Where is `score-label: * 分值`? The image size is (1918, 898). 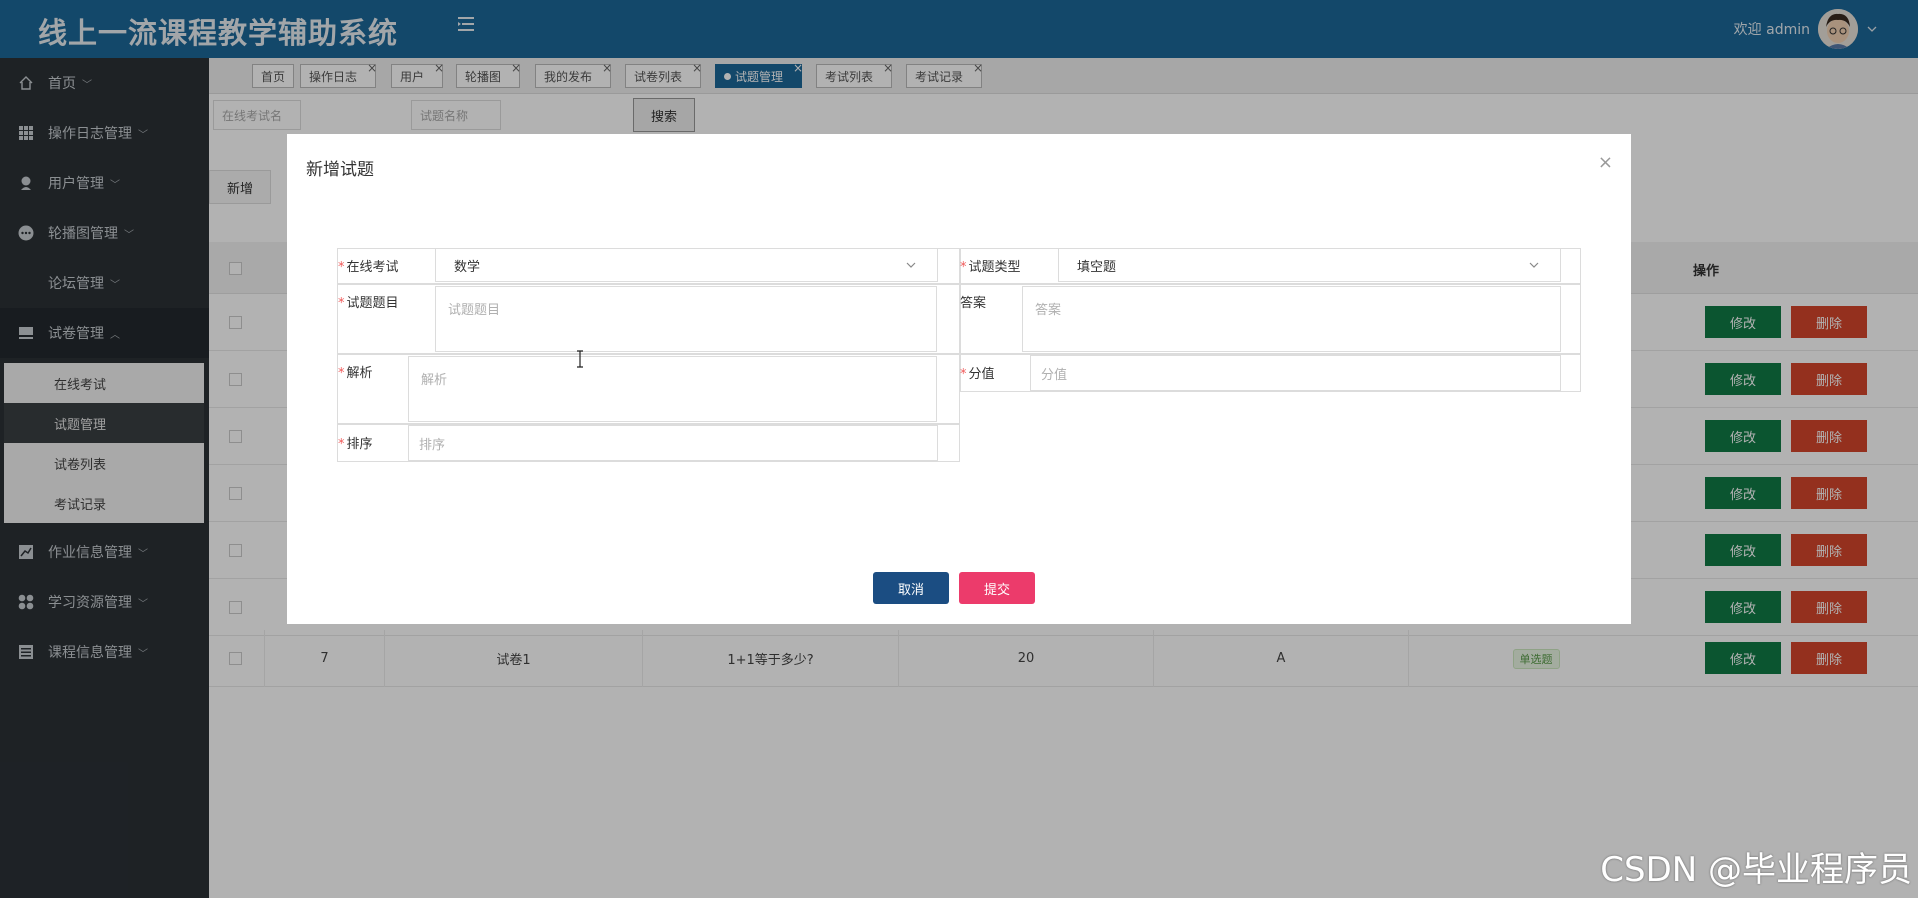 score-label: * 分值 is located at coordinates (977, 374).